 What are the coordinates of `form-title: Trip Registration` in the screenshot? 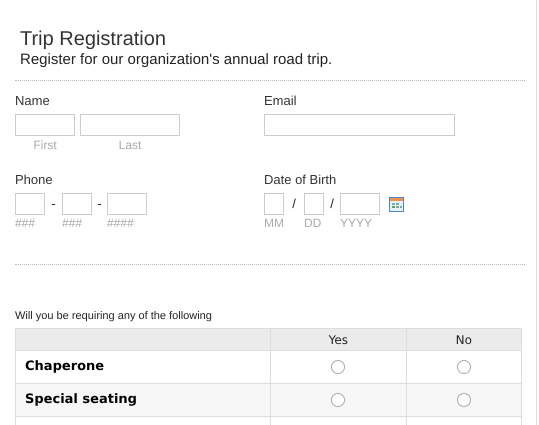 It's located at (93, 39).